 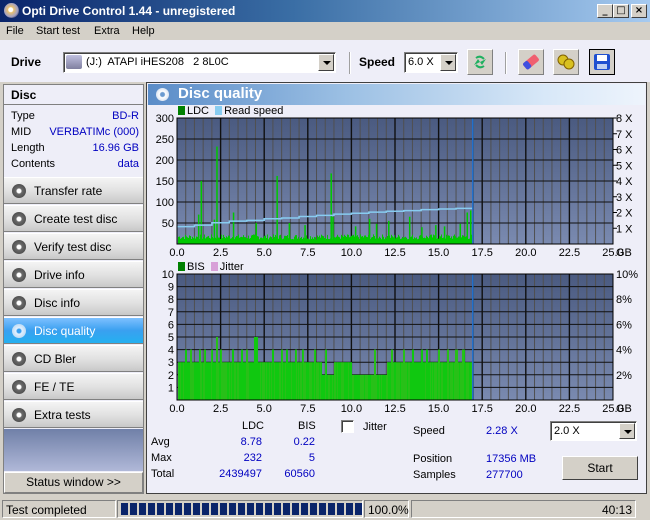 What do you see at coordinates (199, 62) in the screenshot?
I see `drive-select: (J:) ATAPI iHES208 2 8L0C` at bounding box center [199, 62].